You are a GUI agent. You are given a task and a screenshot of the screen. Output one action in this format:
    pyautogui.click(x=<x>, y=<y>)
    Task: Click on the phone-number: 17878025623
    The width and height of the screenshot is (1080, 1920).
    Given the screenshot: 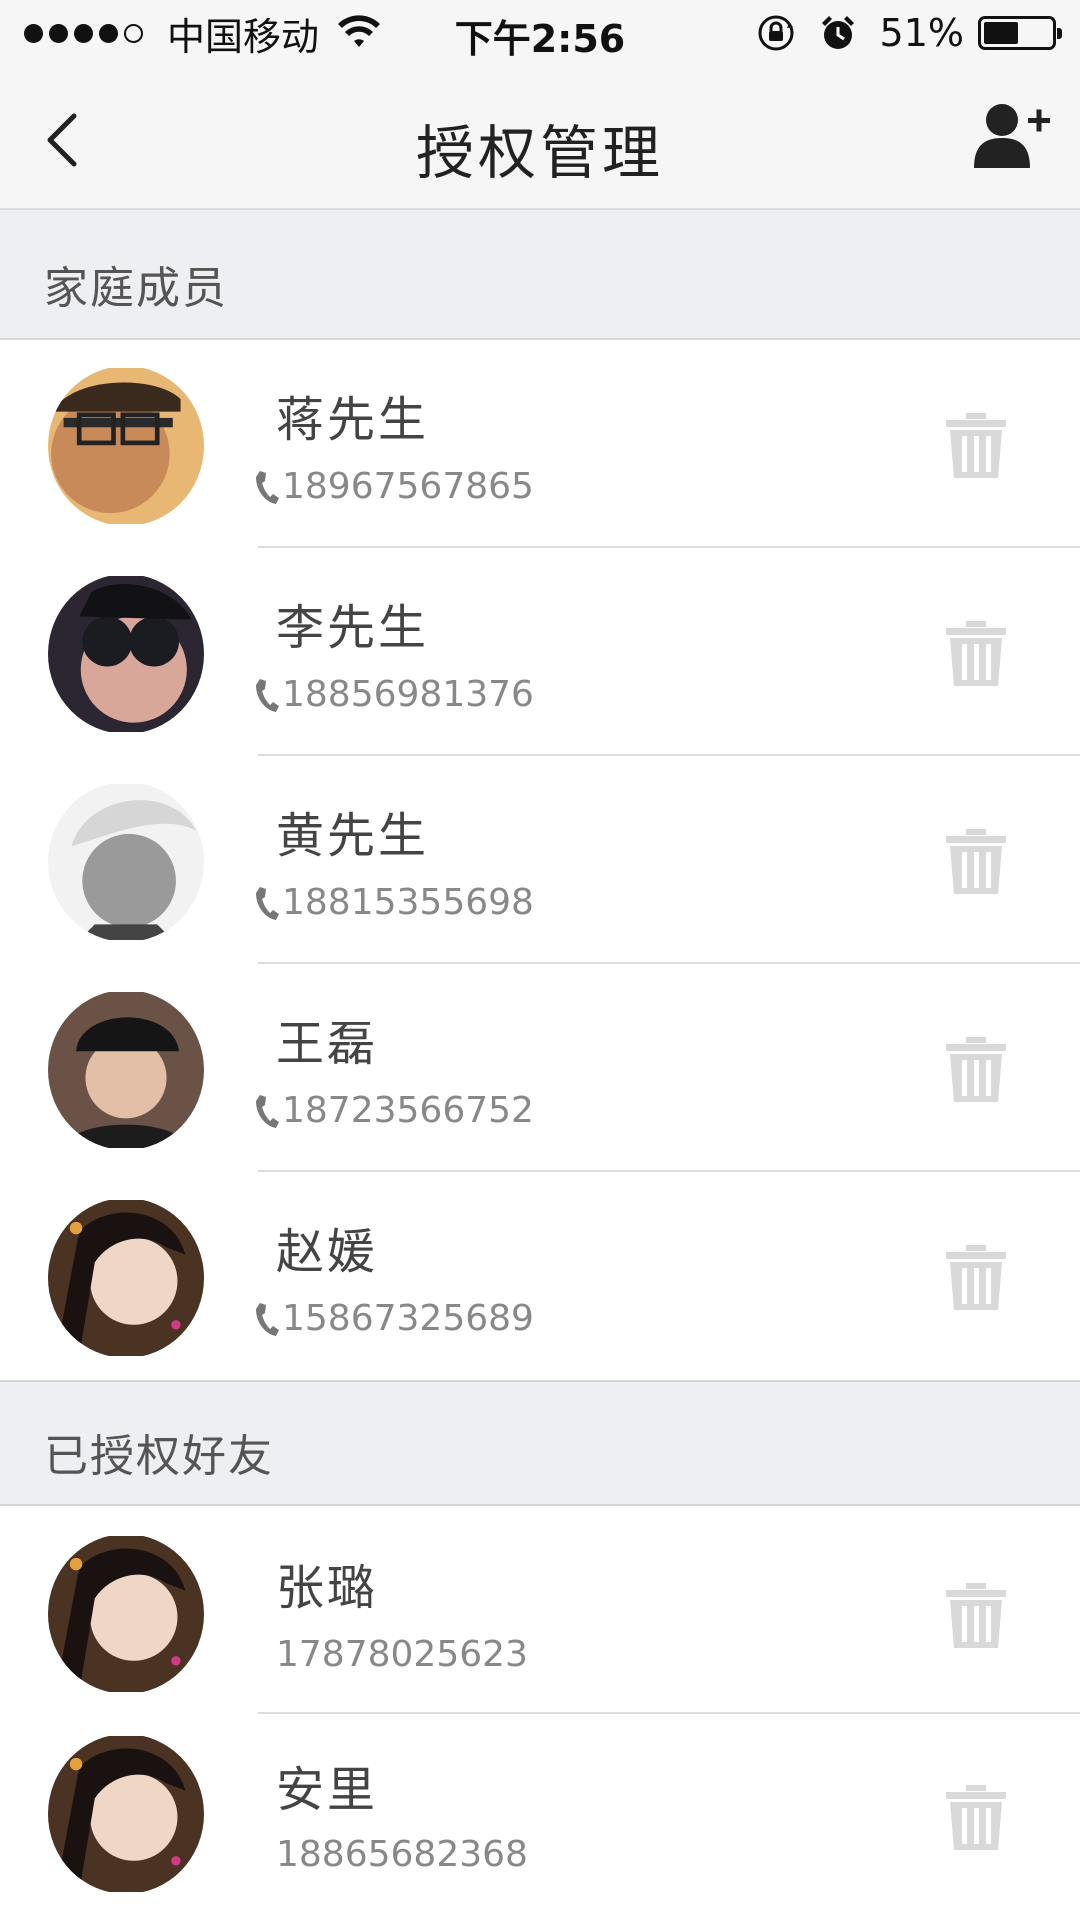 What is the action you would take?
    pyautogui.click(x=402, y=1654)
    